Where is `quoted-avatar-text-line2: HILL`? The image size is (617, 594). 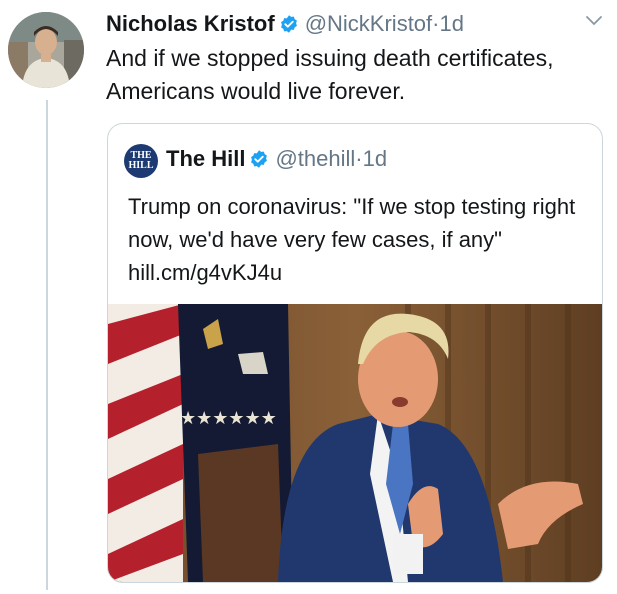
quoted-avatar-text-line2: HILL is located at coordinates (141, 165).